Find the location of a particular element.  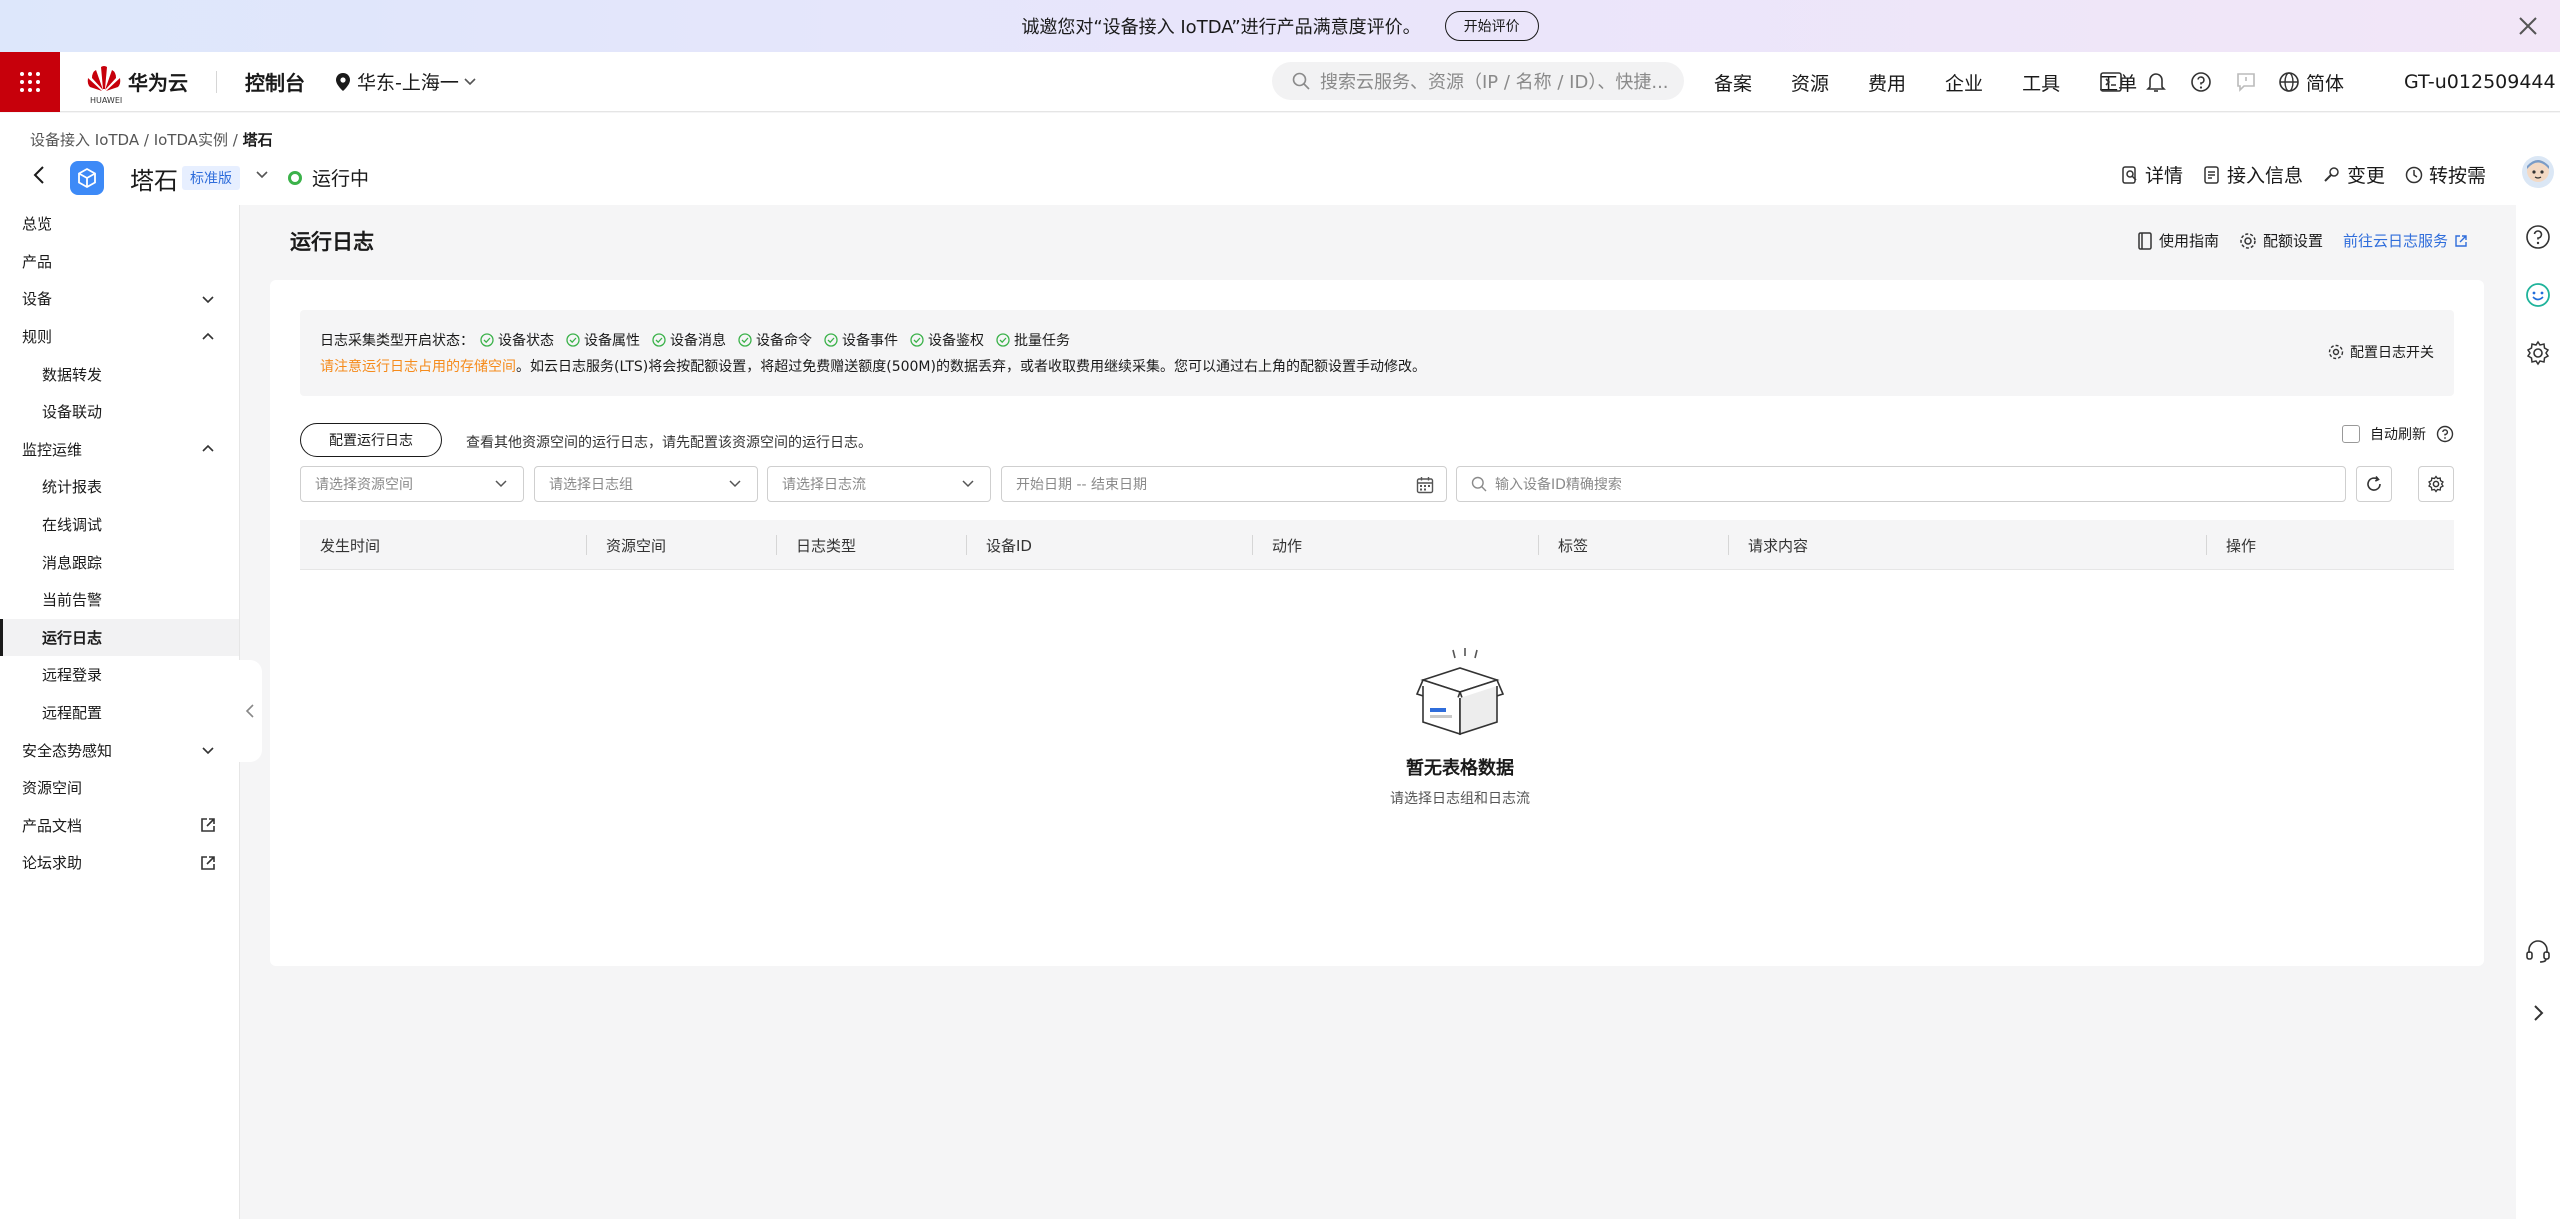

sidebar-item-16: 产品文档 is located at coordinates (119, 826).